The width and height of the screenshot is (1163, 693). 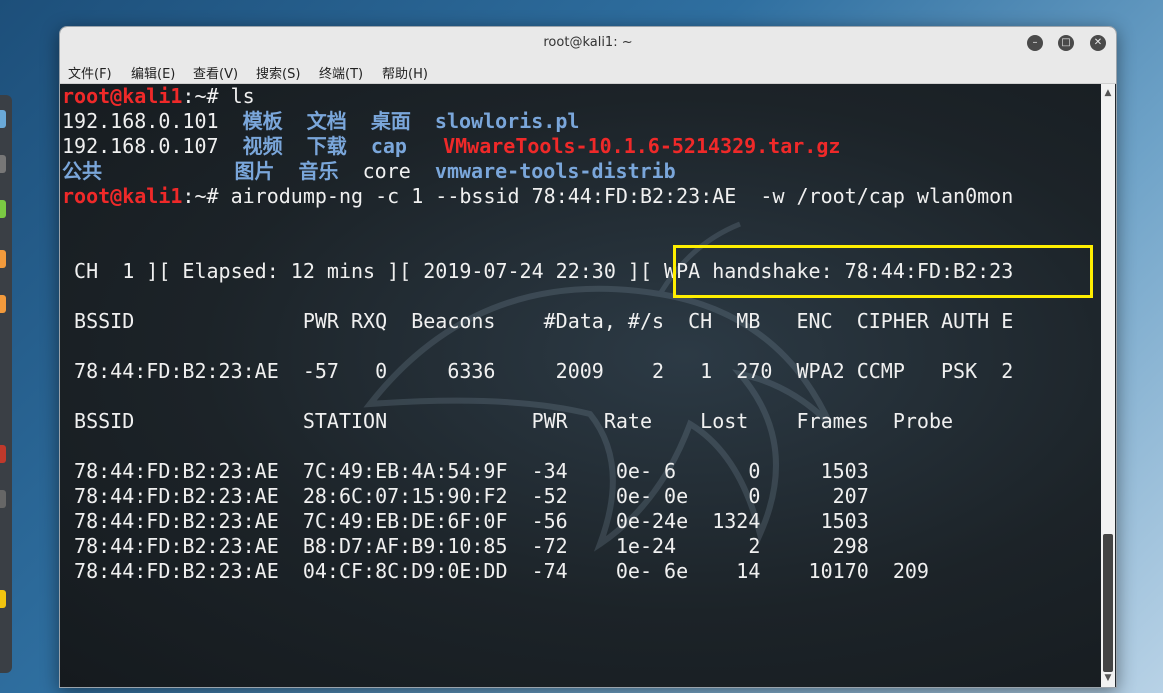 What do you see at coordinates (215, 72) in the screenshot?
I see `menu-view: 查看(V)` at bounding box center [215, 72].